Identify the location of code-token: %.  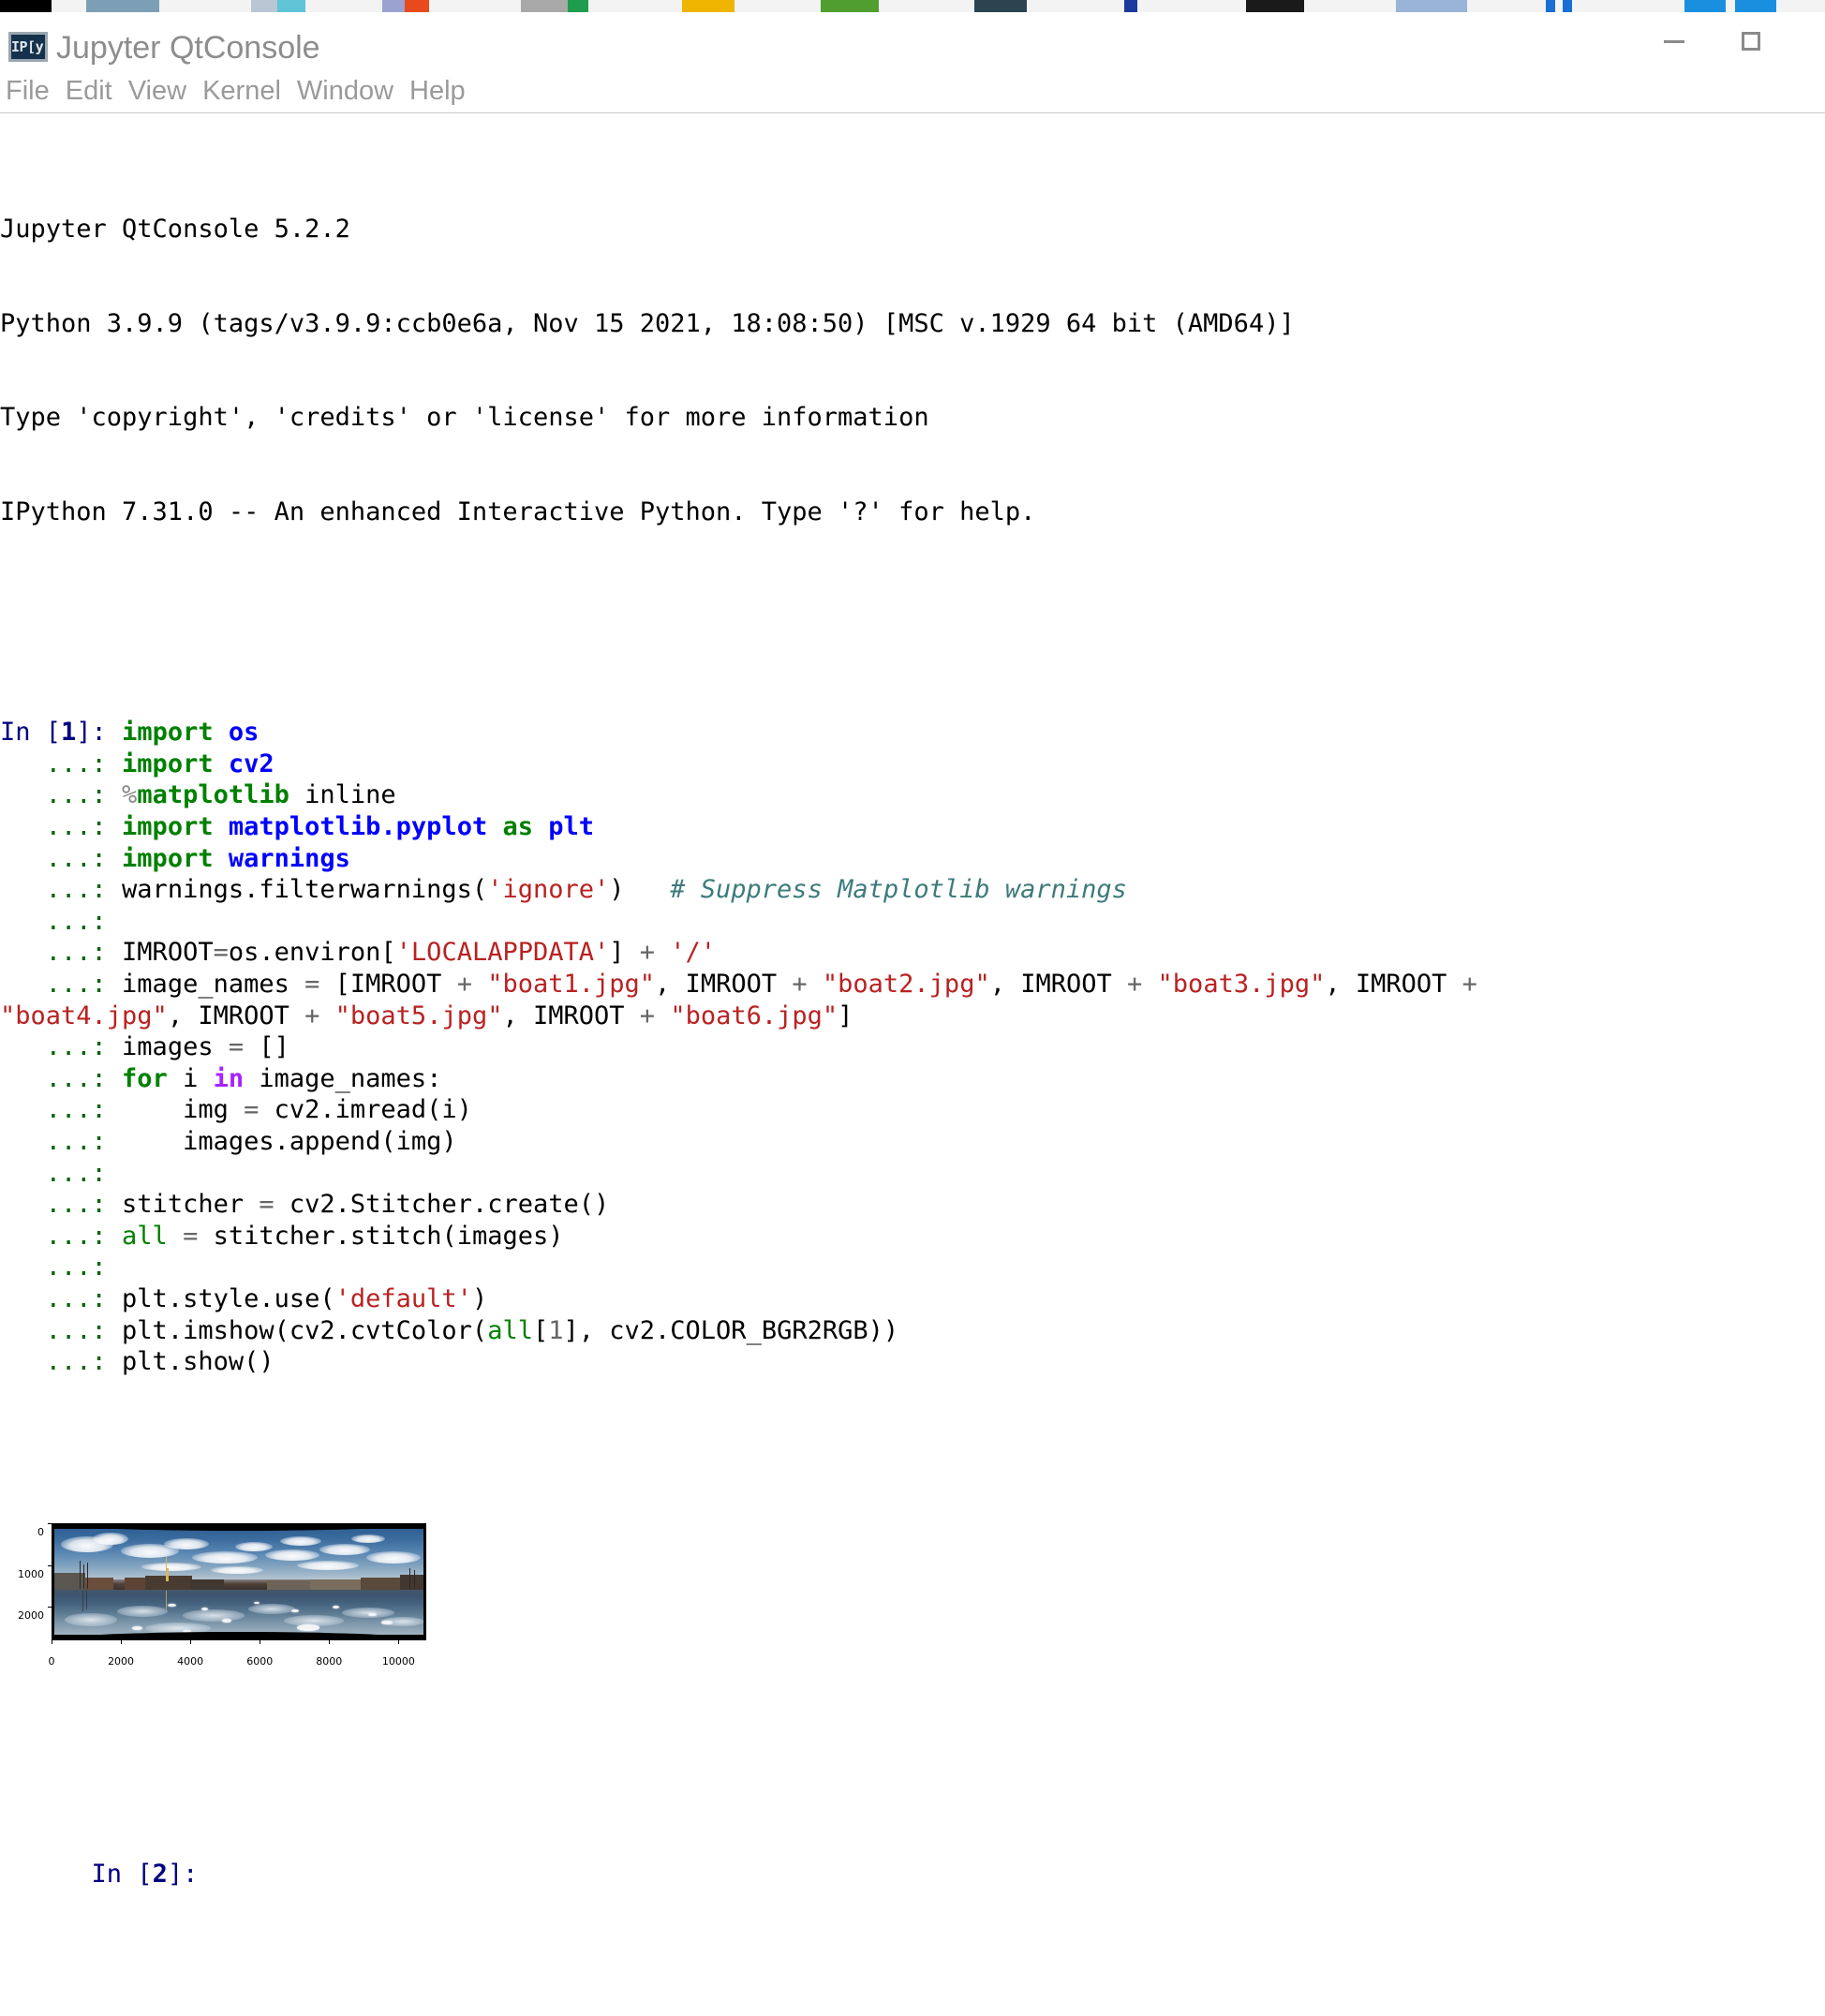
(130, 795).